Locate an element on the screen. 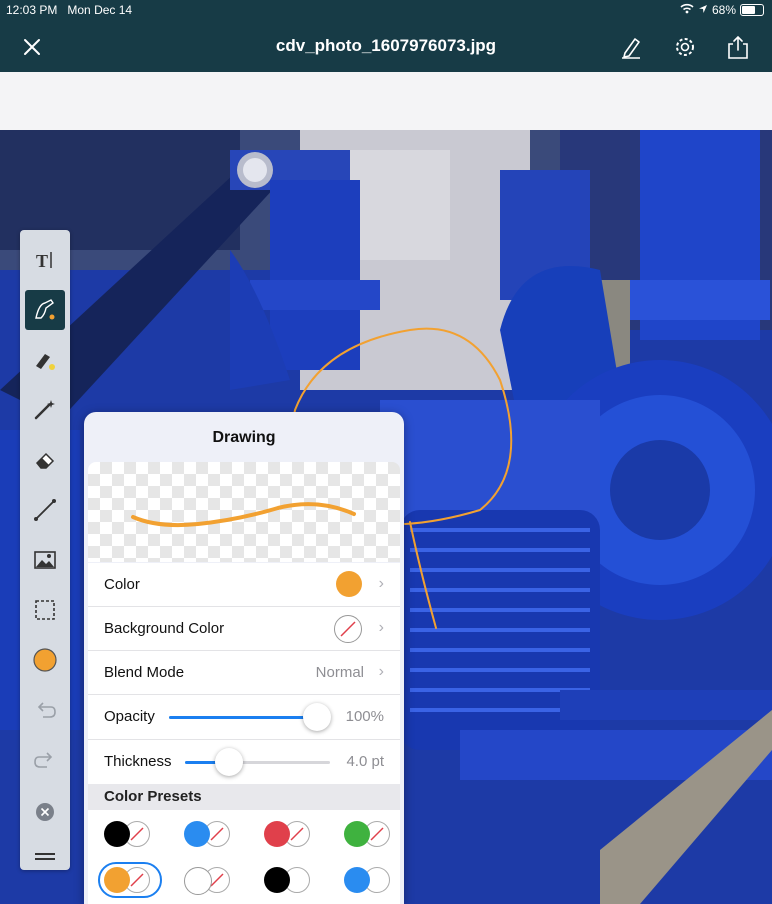  blend-mode-value: Normal is located at coordinates (339, 672).